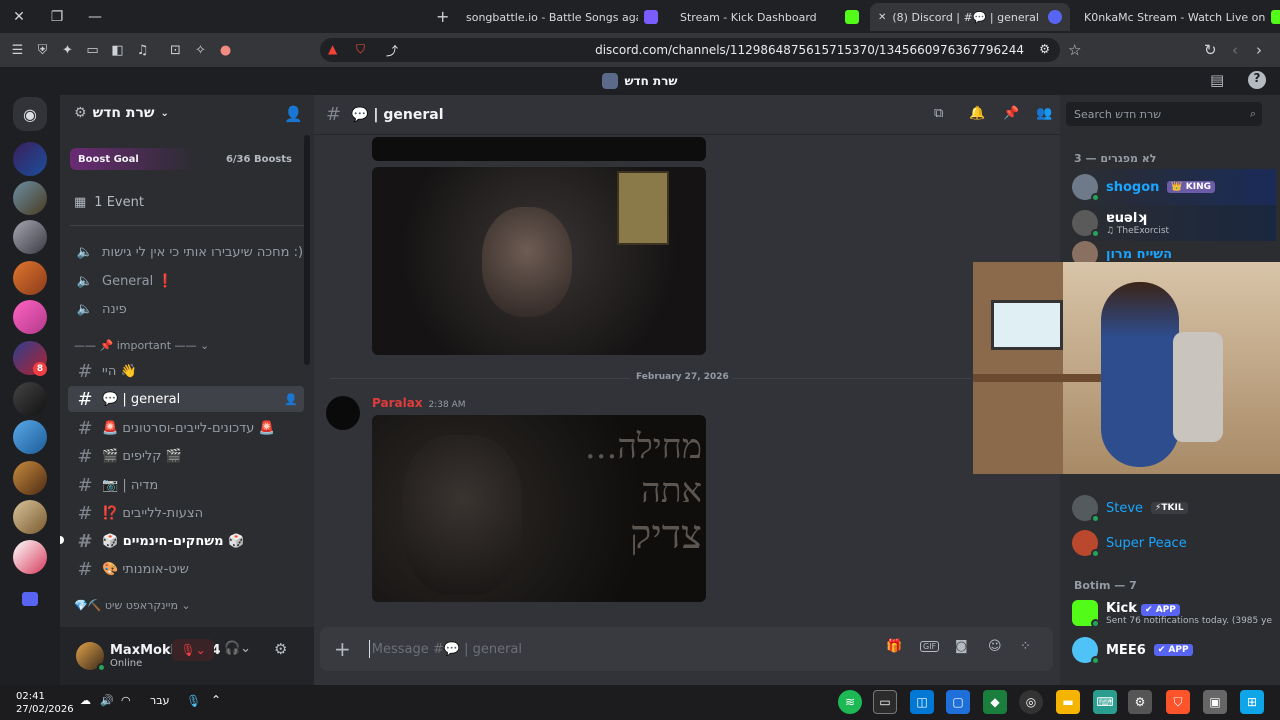 The width and height of the screenshot is (1280, 720). What do you see at coordinates (30, 114) in the screenshot?
I see `discord-home-icon: ◉` at bounding box center [30, 114].